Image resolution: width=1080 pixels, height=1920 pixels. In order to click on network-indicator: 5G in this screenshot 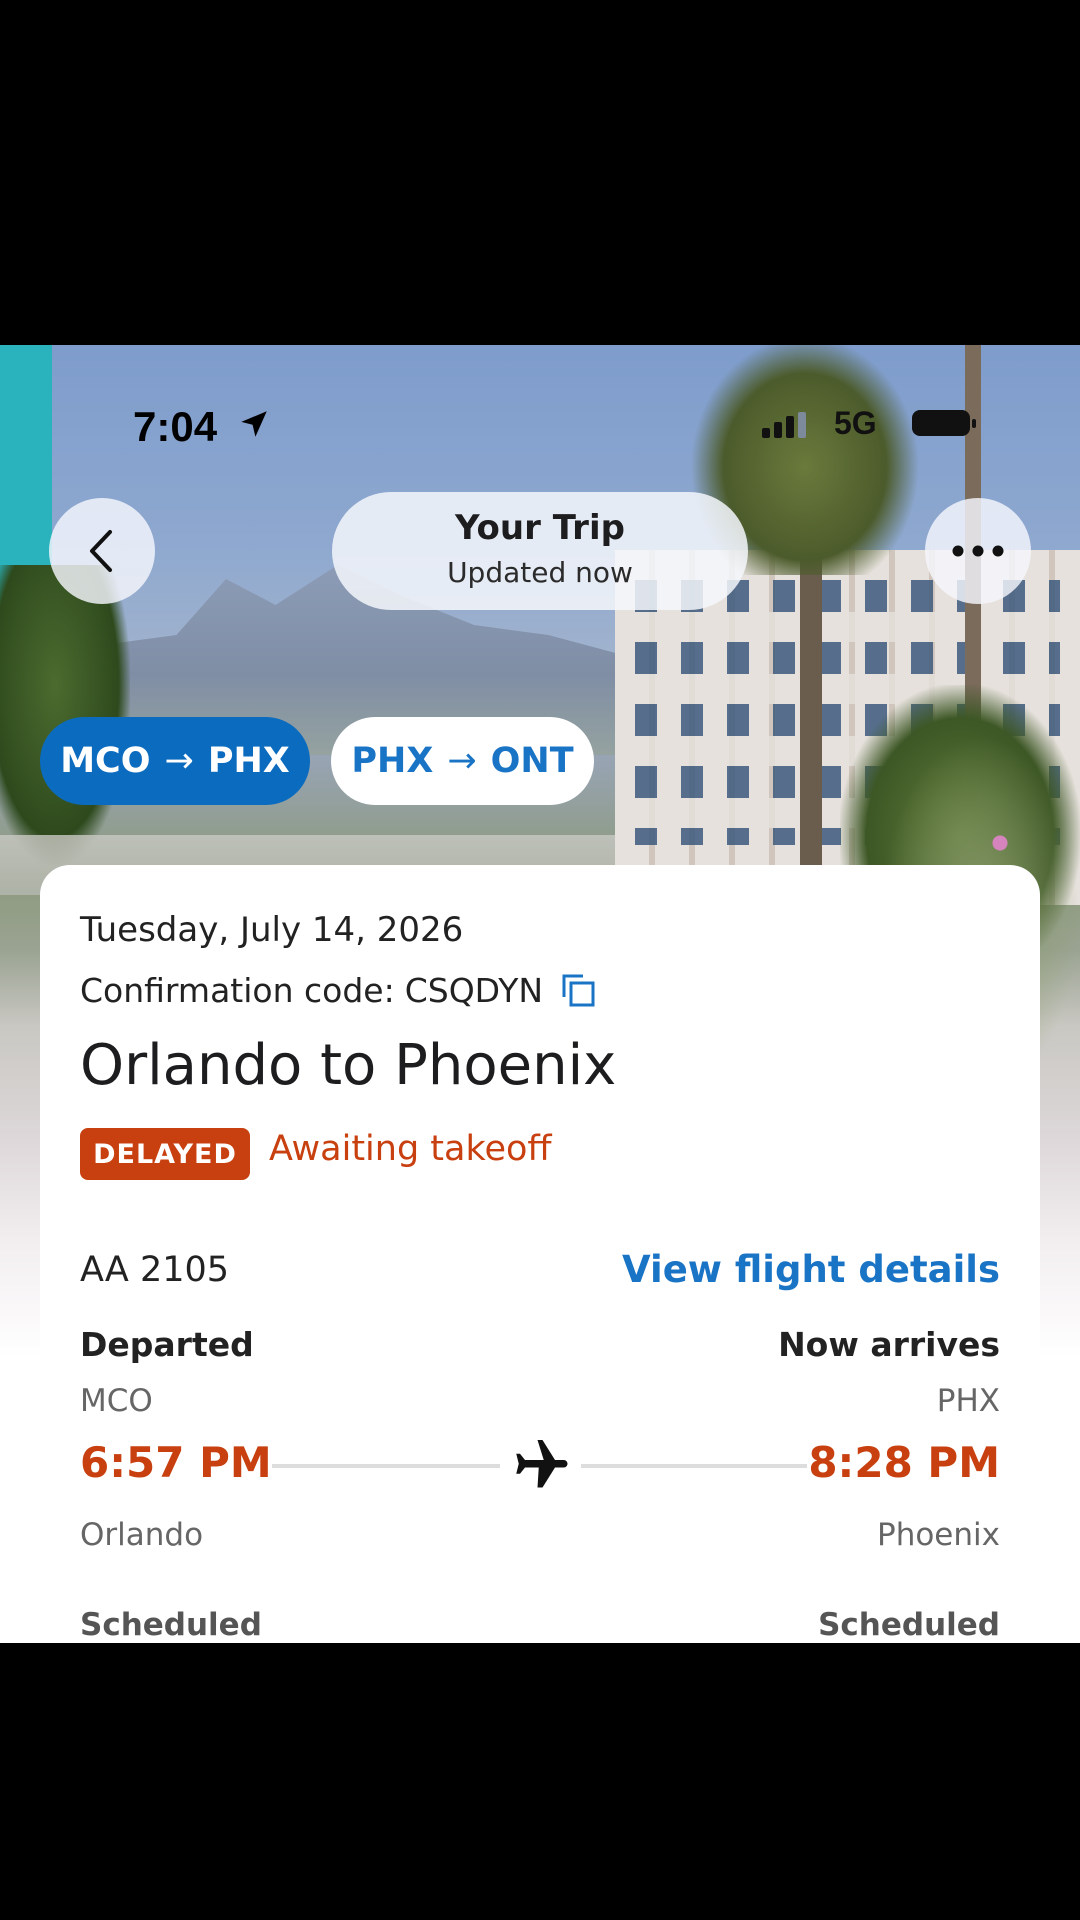, I will do `click(855, 423)`.